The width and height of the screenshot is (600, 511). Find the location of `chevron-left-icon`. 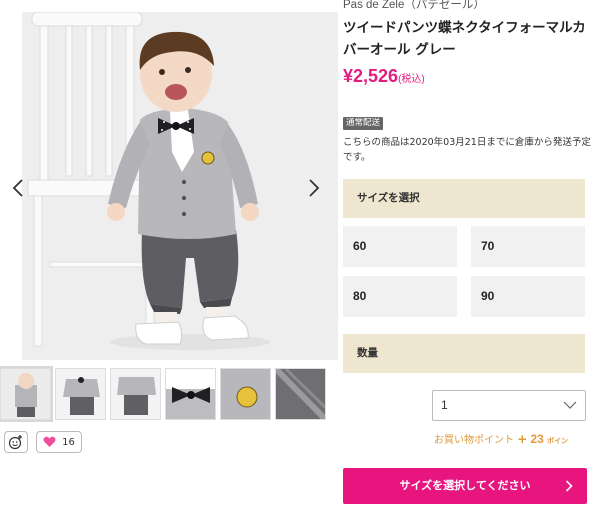

chevron-left-icon is located at coordinates (17, 188).